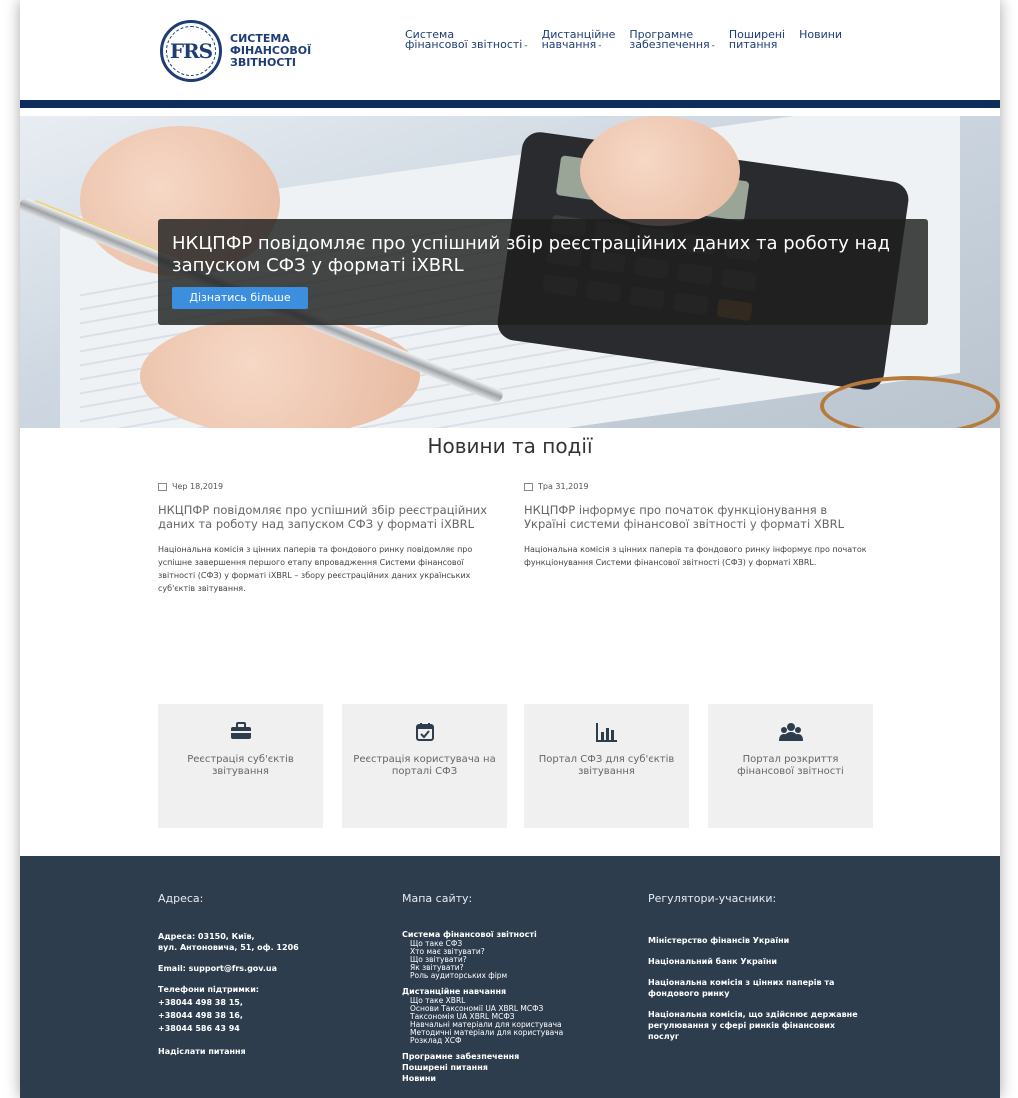  Describe the element at coordinates (696, 486) in the screenshot. I see `news-date: Тра 31,2019` at that location.